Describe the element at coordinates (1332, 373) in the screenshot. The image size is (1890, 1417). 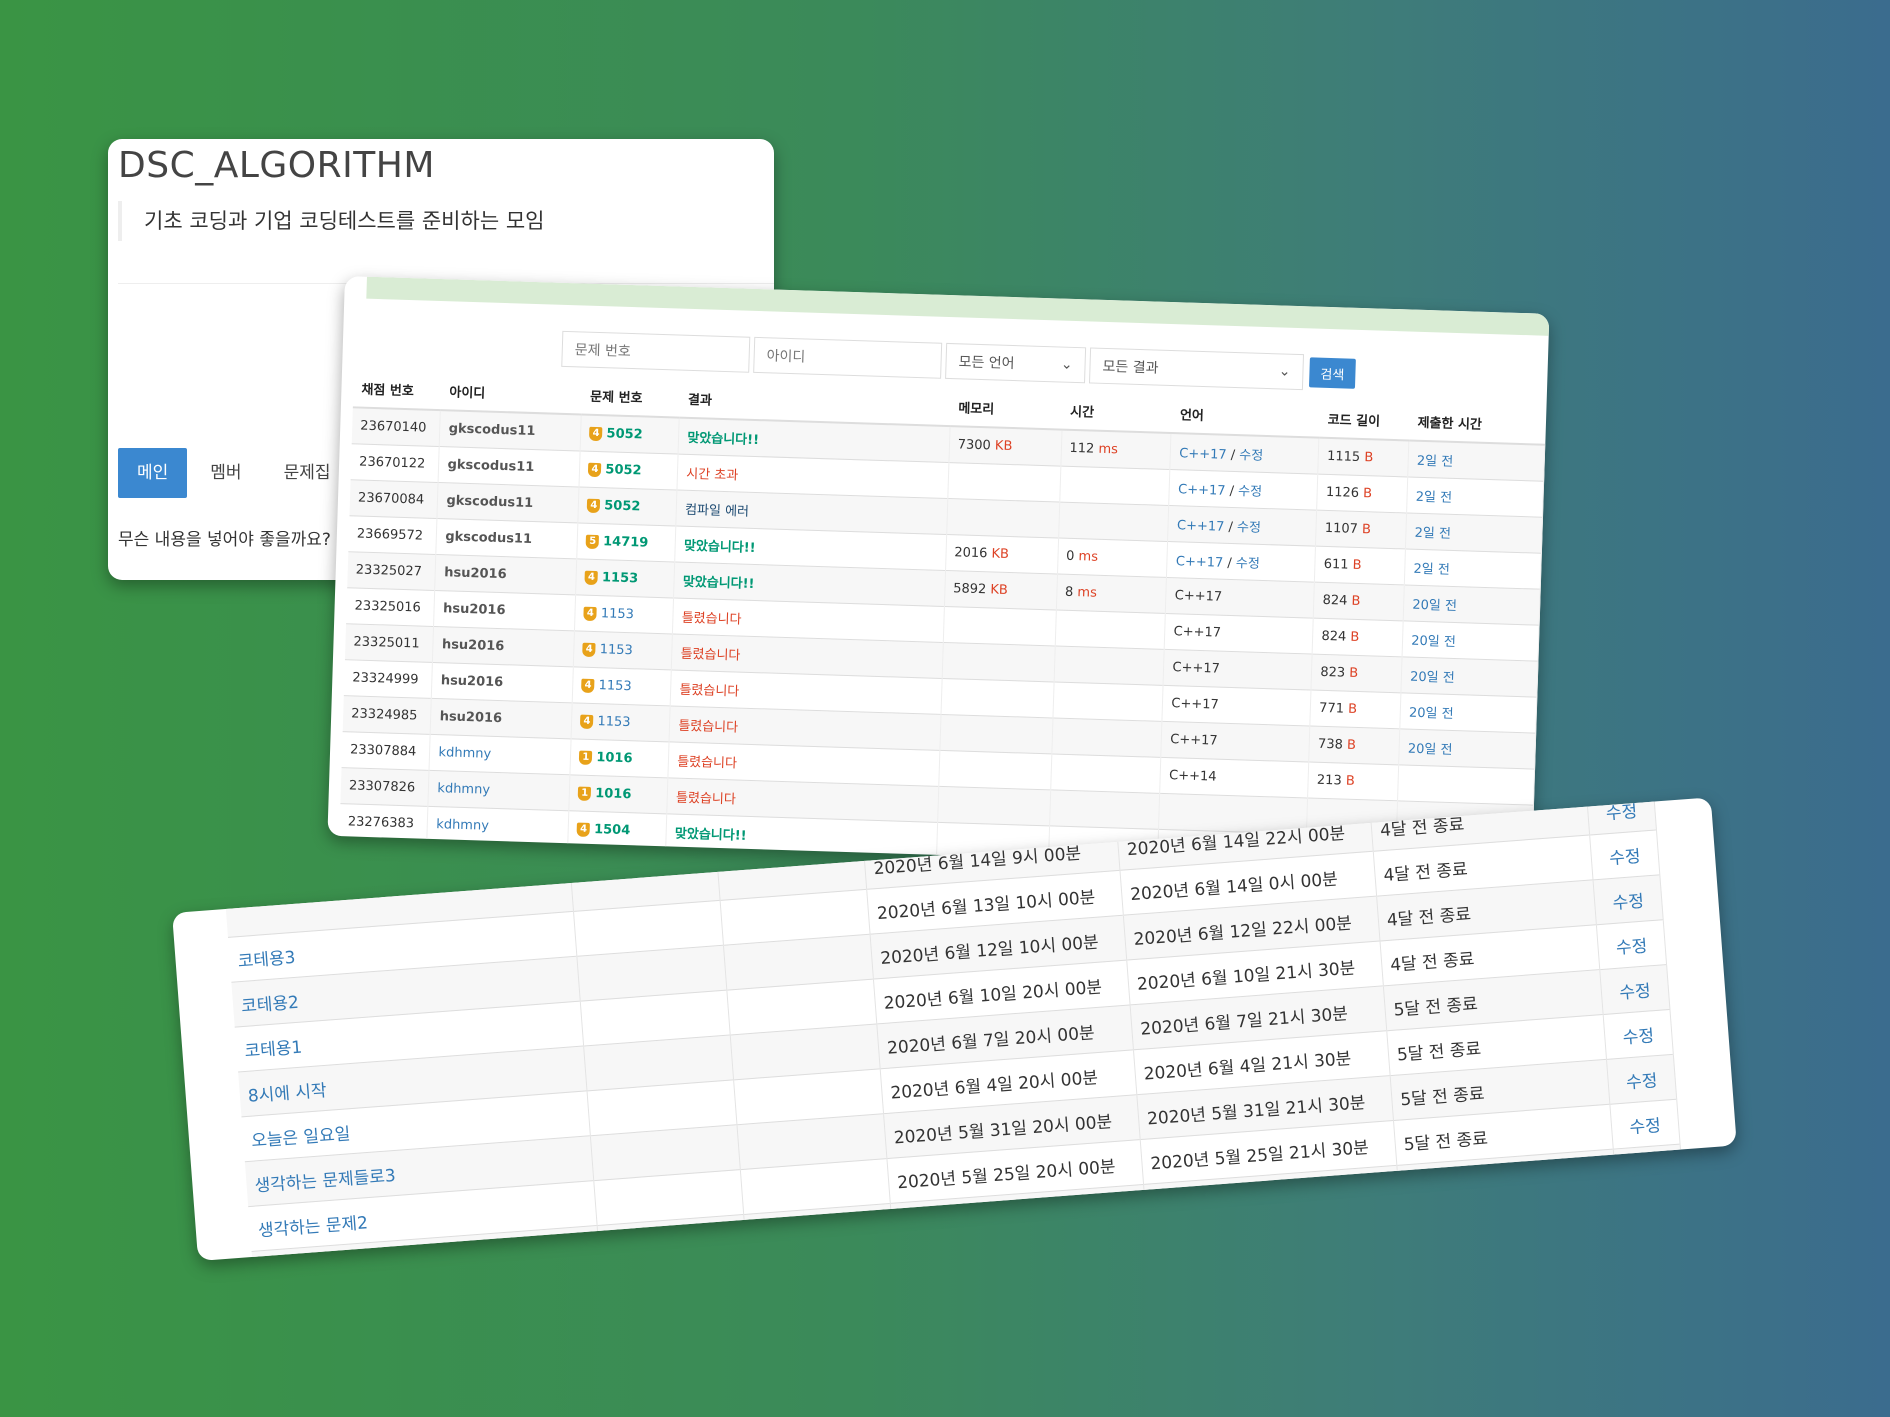
I see `search-button: 검색` at that location.